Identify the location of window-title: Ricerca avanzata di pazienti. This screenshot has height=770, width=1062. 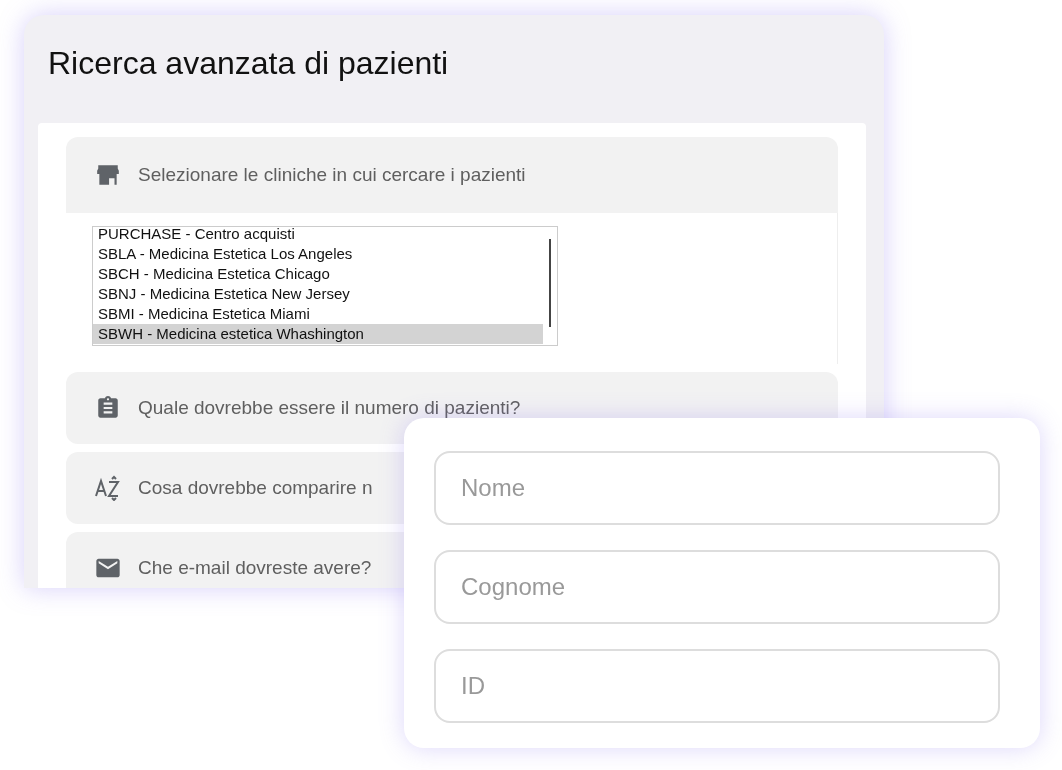
(249, 64).